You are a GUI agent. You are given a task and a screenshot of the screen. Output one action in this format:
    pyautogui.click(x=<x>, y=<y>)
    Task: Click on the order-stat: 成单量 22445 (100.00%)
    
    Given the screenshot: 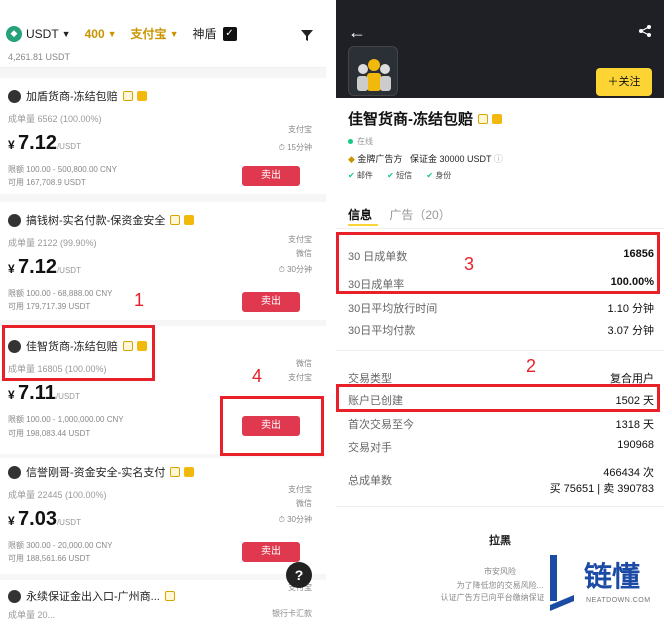 What is the action you would take?
    pyautogui.click(x=57, y=495)
    